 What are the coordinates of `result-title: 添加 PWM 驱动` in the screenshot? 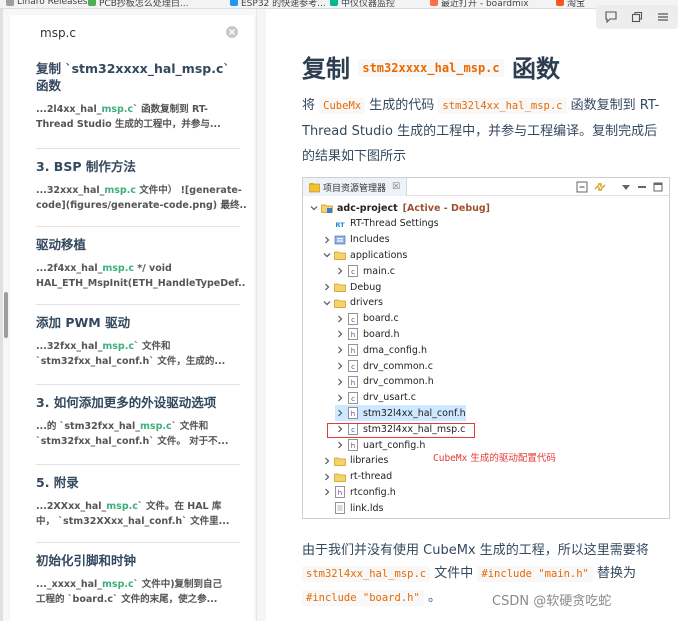 It's located at (141, 322).